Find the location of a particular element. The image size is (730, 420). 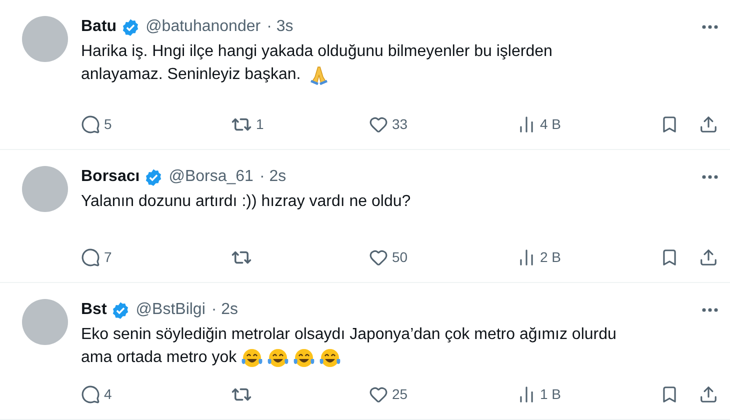

reply-button: 7 is located at coordinates (156, 257).